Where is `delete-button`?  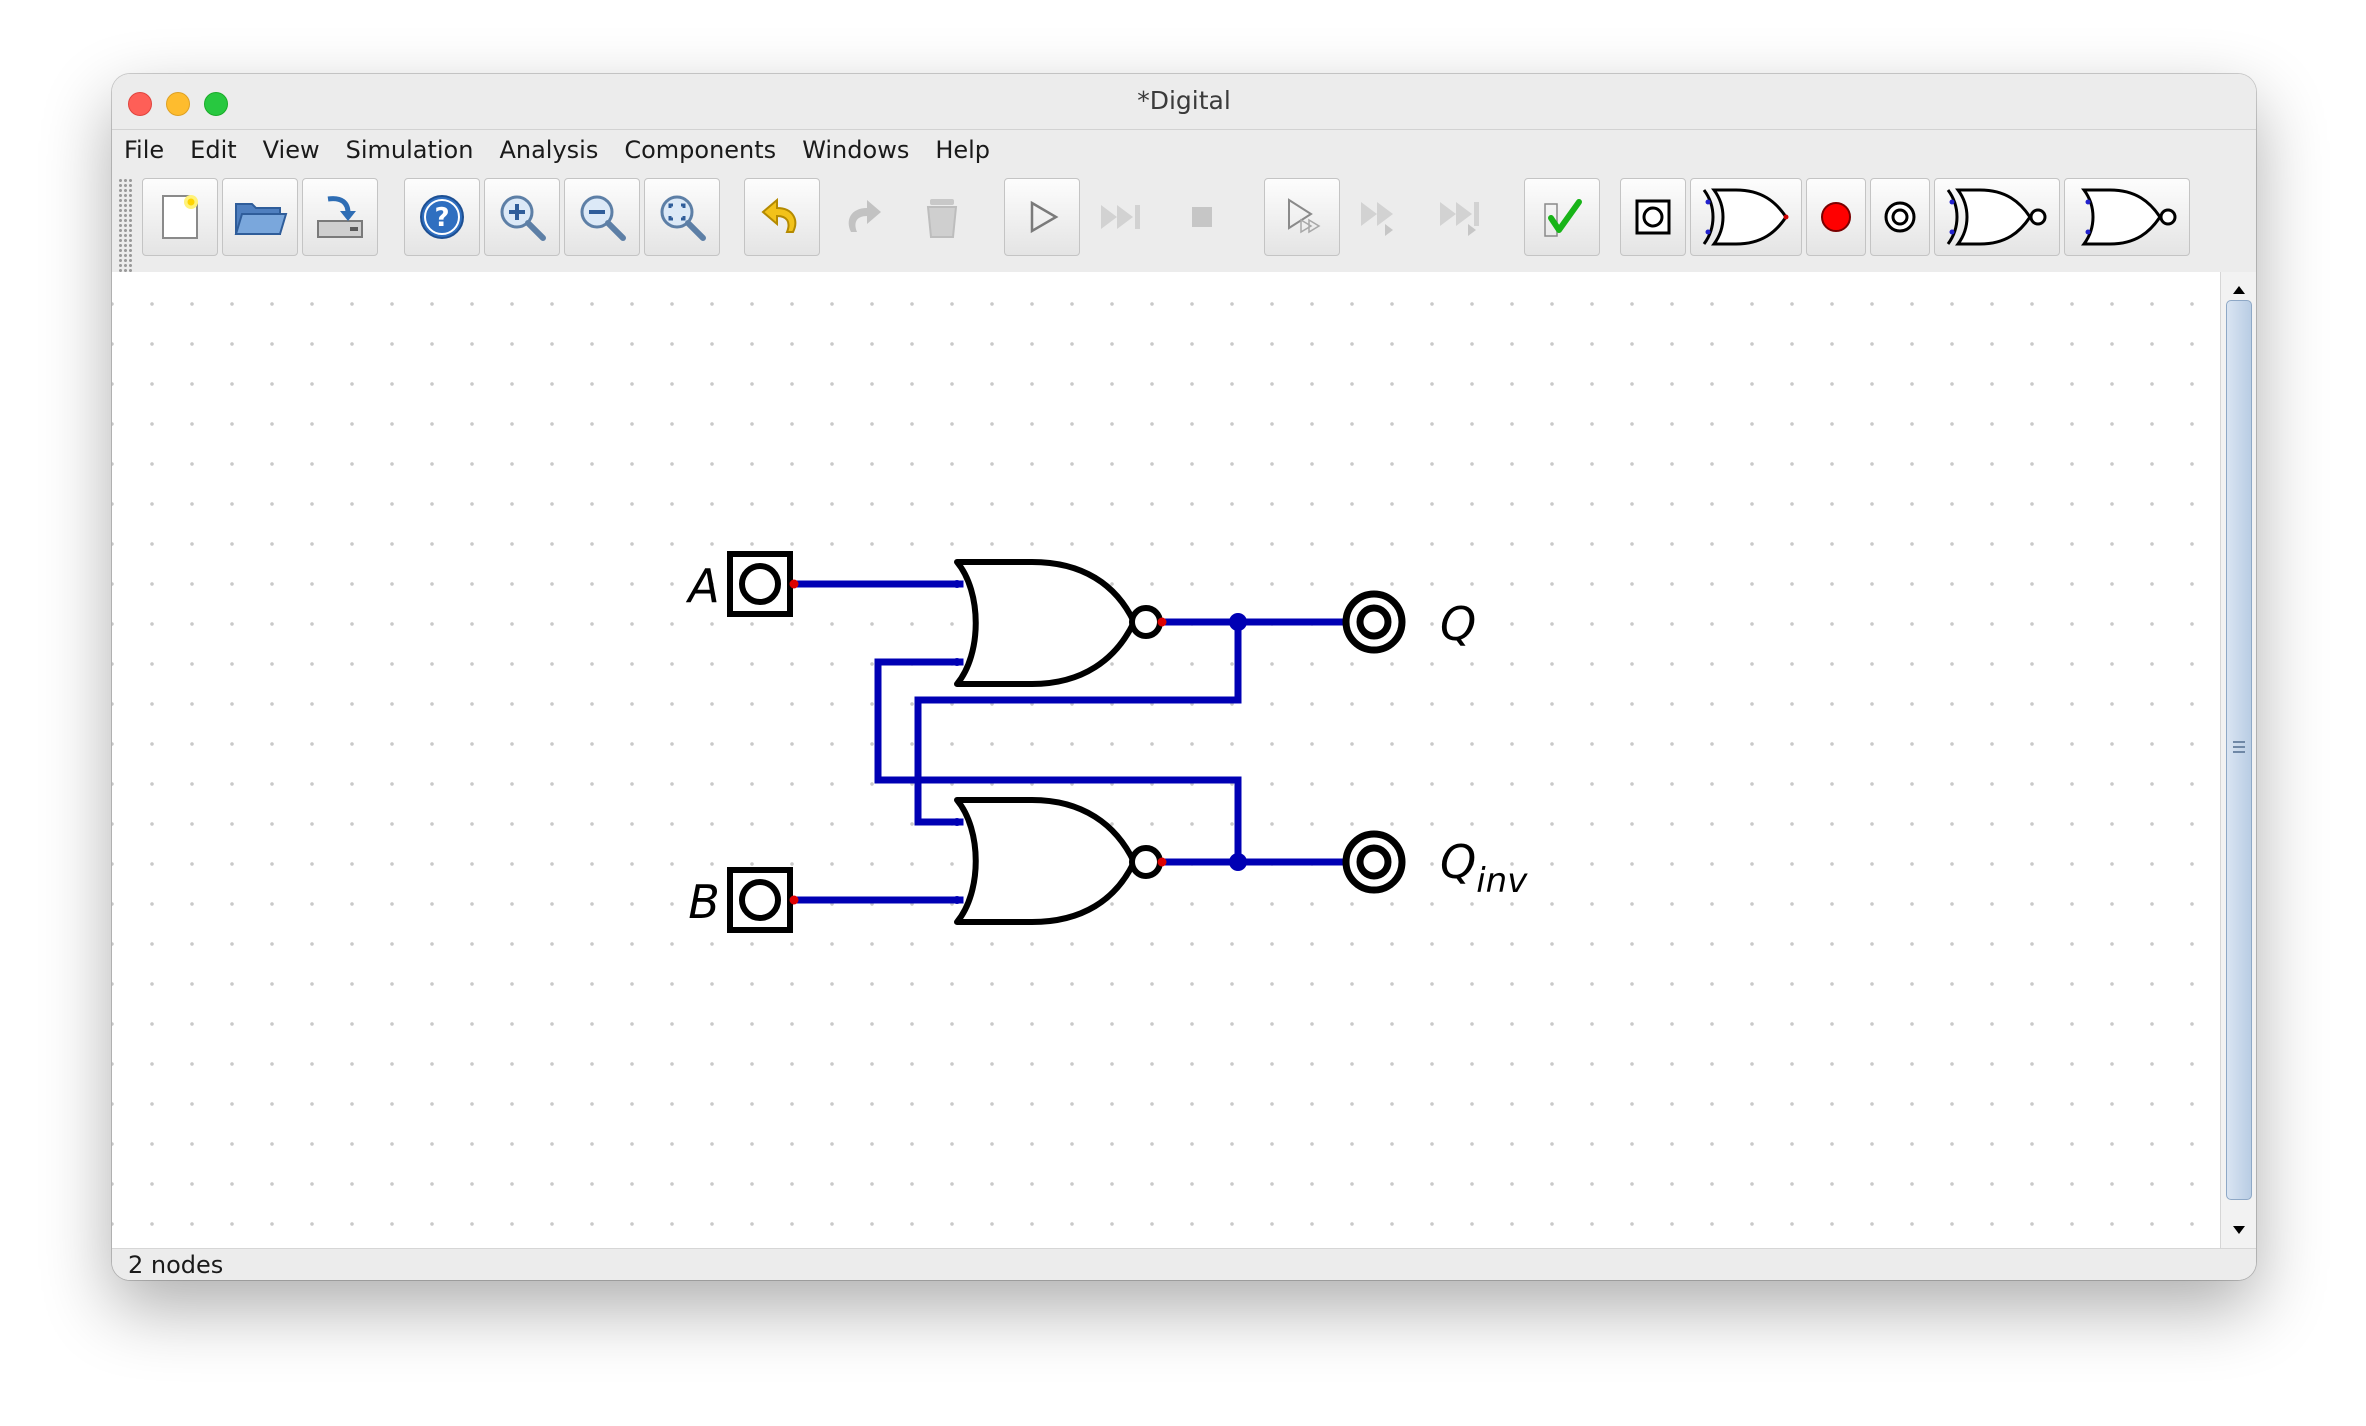 delete-button is located at coordinates (942, 217).